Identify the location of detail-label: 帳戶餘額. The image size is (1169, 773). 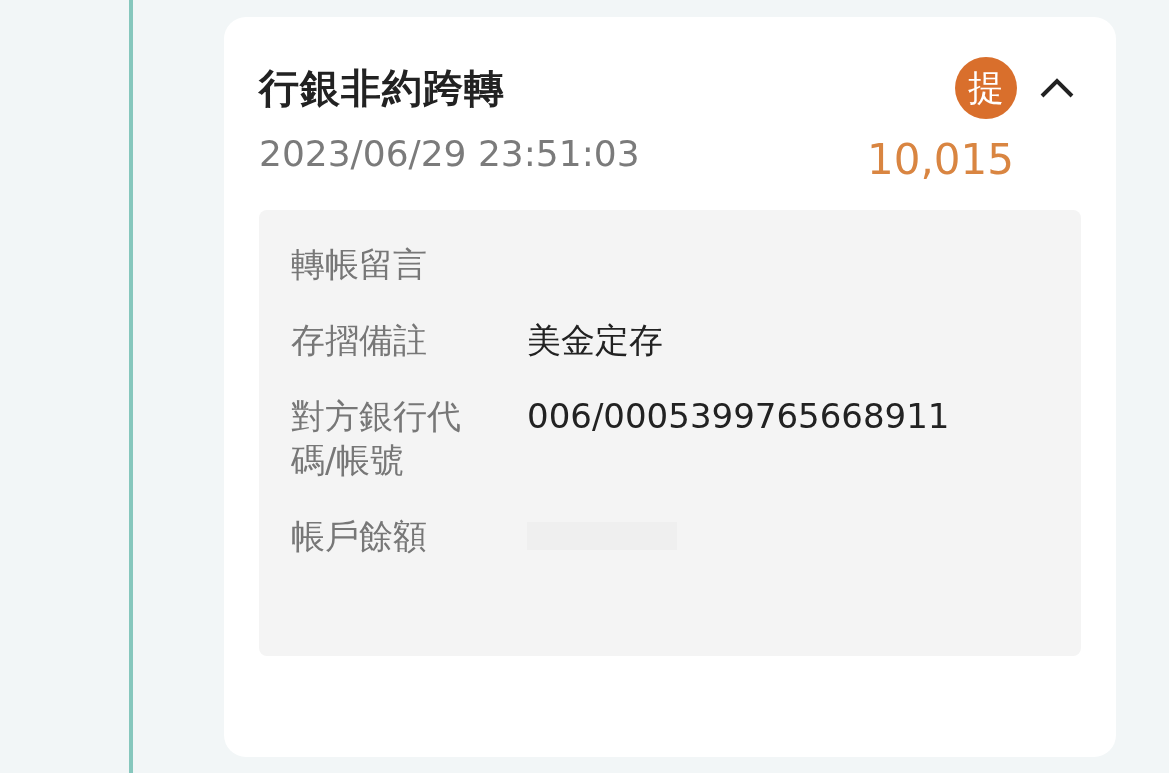
(359, 536).